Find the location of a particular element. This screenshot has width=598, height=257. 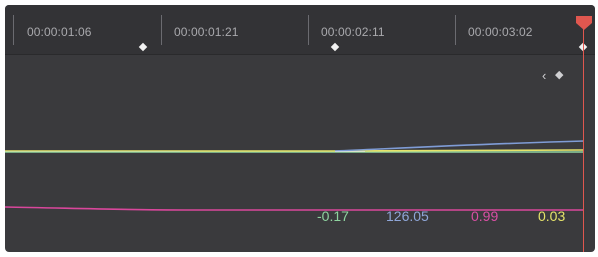

timecode-label: 00:00:03:02 is located at coordinates (500, 32).